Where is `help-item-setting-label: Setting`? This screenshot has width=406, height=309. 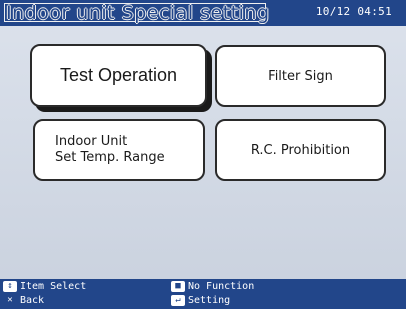 help-item-setting-label: Setting is located at coordinates (209, 300).